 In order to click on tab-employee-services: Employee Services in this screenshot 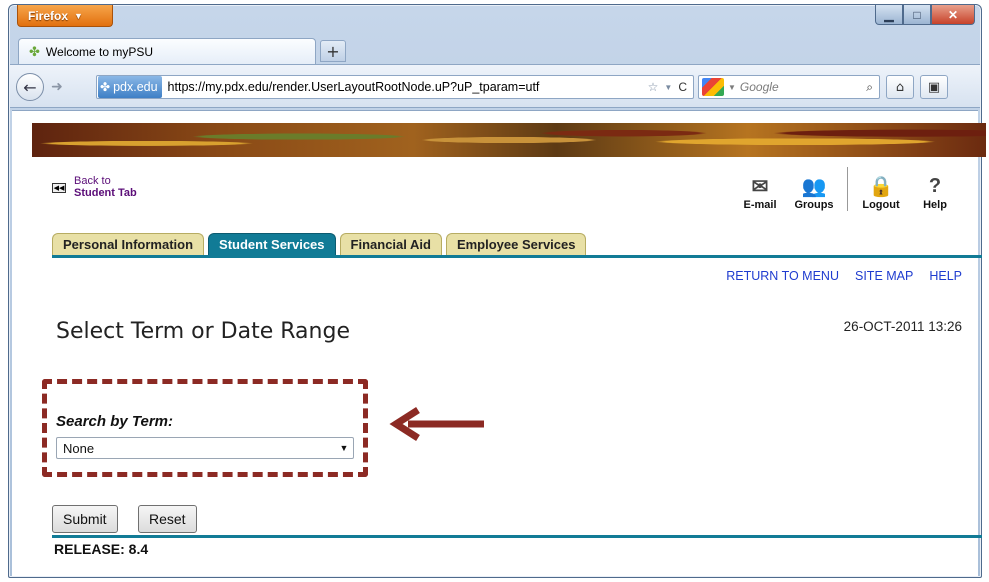, I will do `click(516, 244)`.